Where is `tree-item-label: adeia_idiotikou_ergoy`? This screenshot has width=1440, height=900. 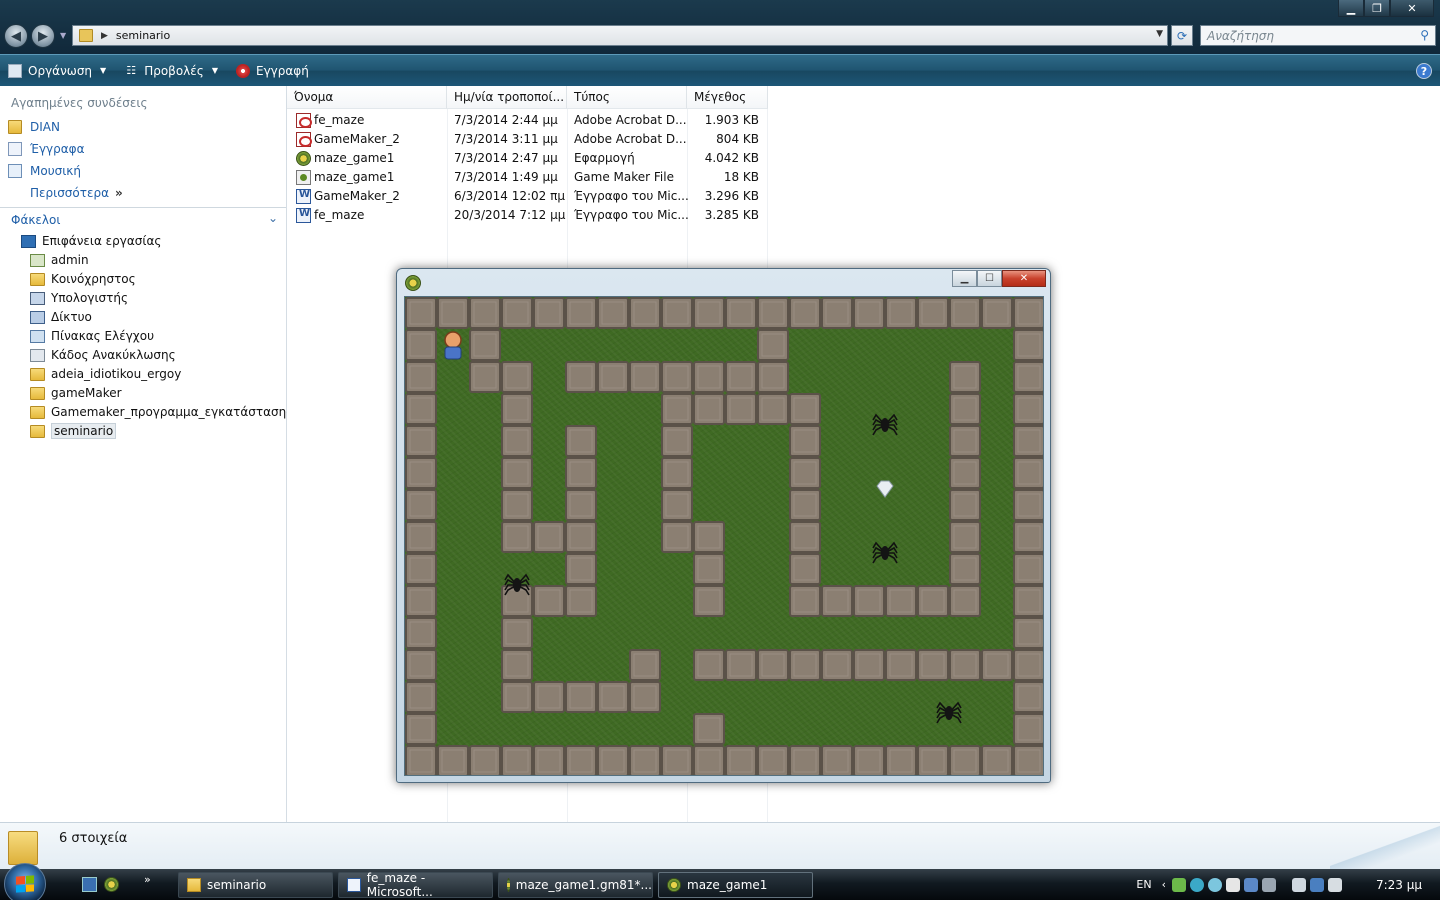 tree-item-label: adeia_idiotikou_ergoy is located at coordinates (116, 374).